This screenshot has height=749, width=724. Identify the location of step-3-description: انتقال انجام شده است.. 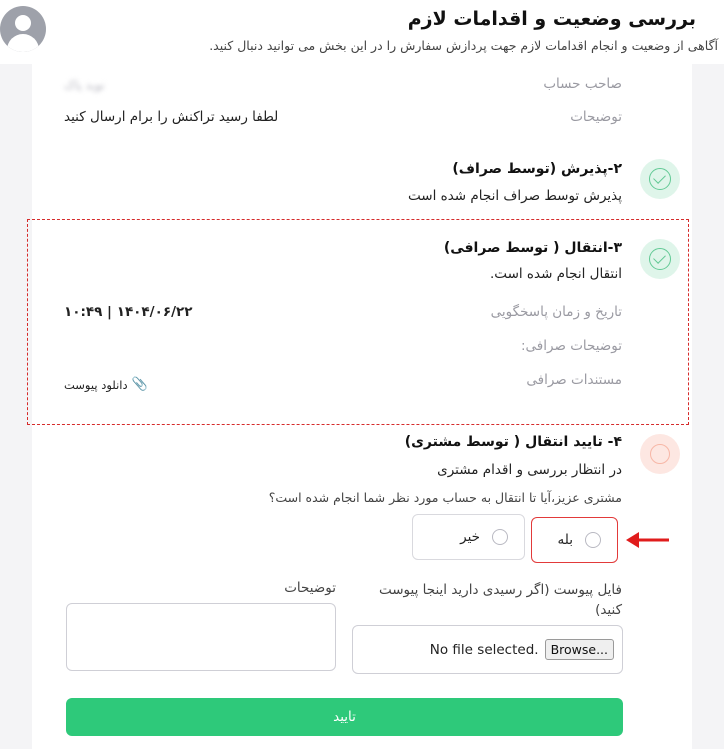
(556, 274).